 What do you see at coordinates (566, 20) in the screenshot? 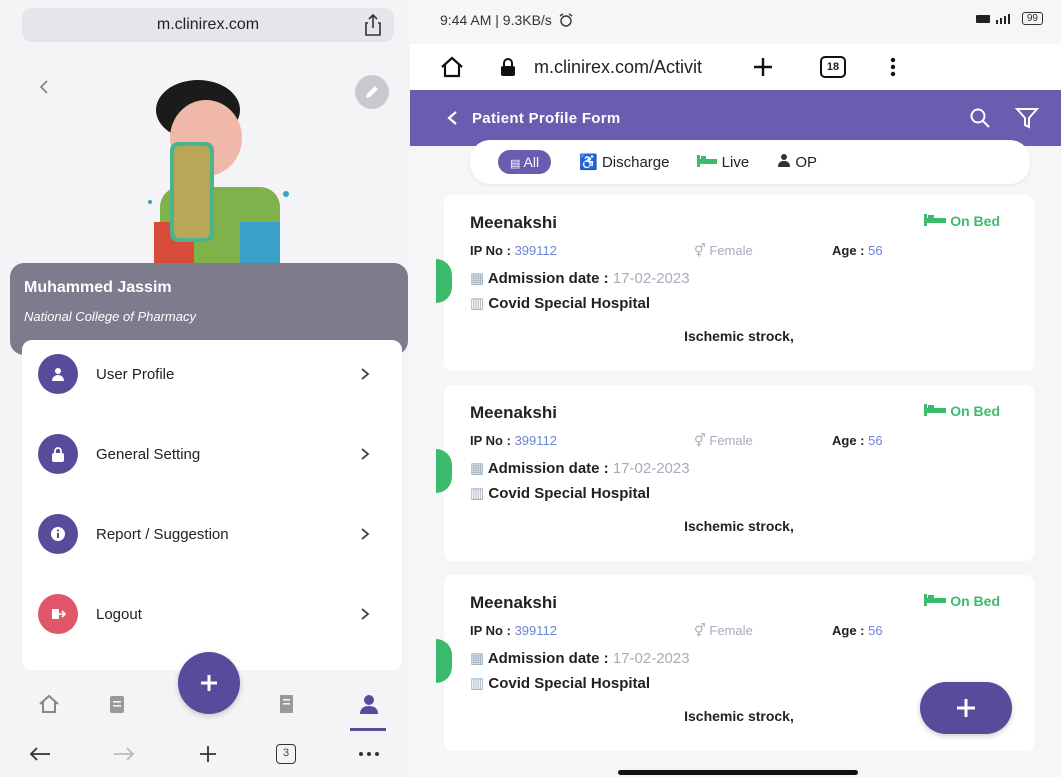
I see `alarm-icon` at bounding box center [566, 20].